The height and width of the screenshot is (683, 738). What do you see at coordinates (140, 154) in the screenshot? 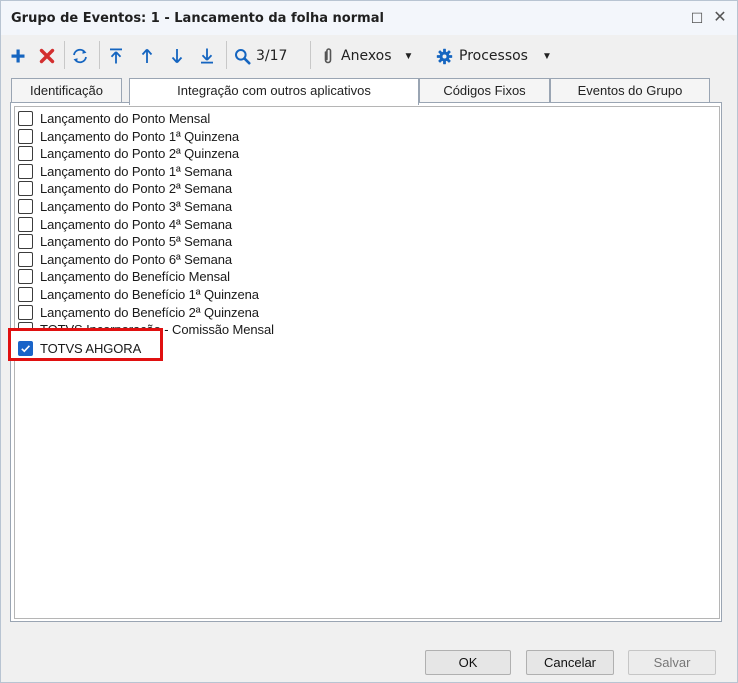
I see `list-item-label: Lançamento do Ponto 2ª Quinzena` at bounding box center [140, 154].